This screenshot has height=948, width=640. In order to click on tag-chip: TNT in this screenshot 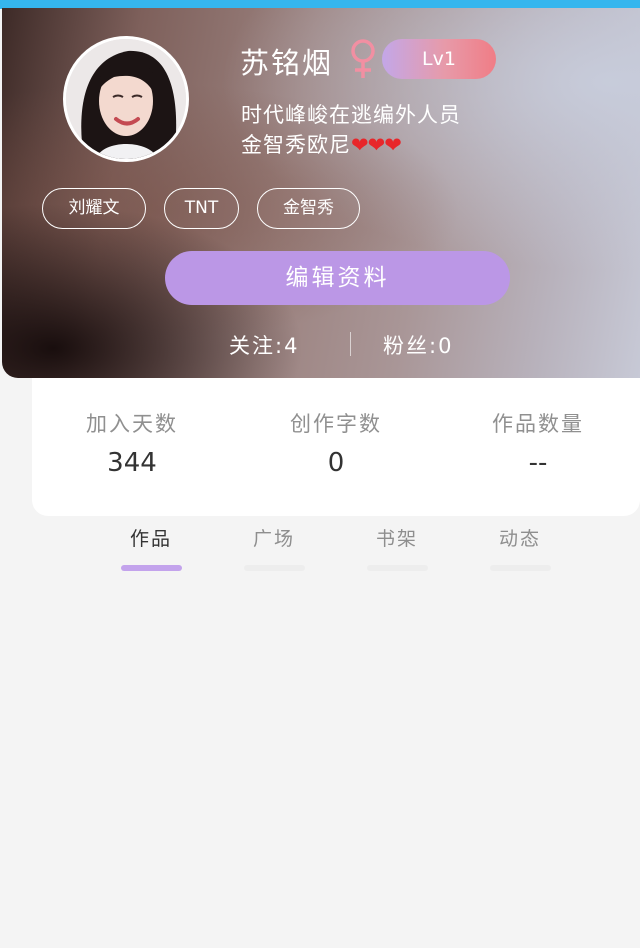, I will do `click(201, 208)`.